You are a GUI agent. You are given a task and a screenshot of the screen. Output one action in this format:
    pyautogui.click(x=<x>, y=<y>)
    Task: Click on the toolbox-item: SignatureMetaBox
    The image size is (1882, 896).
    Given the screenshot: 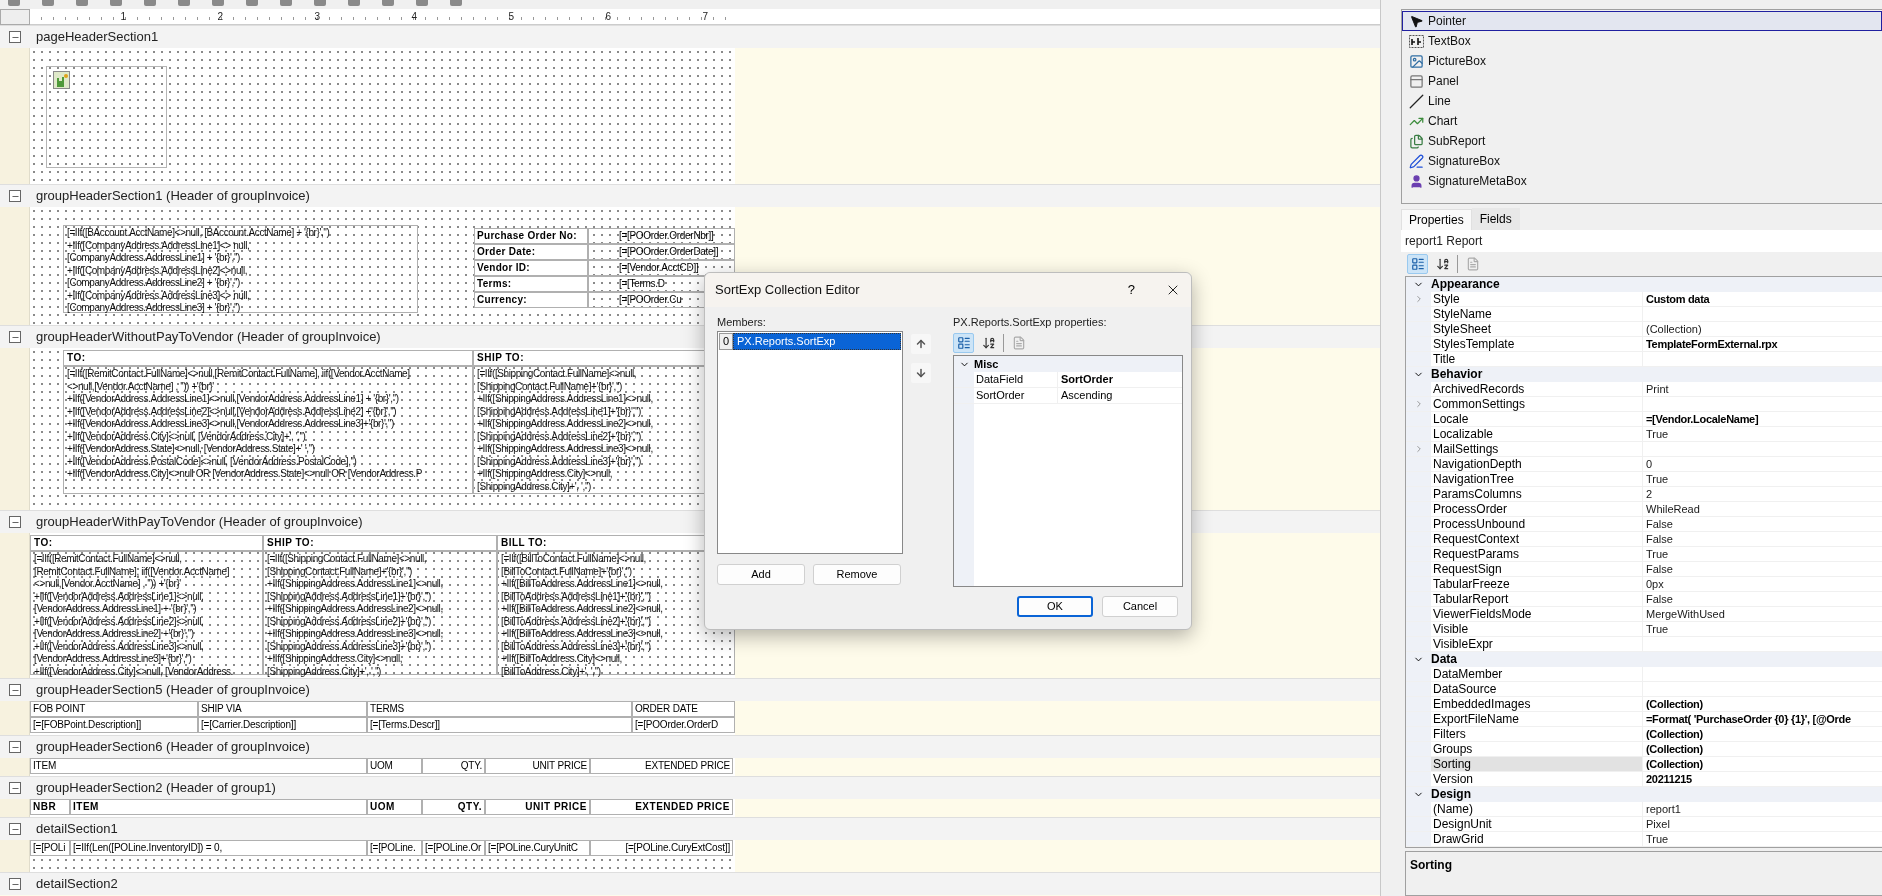 What is the action you would take?
    pyautogui.click(x=1642, y=181)
    